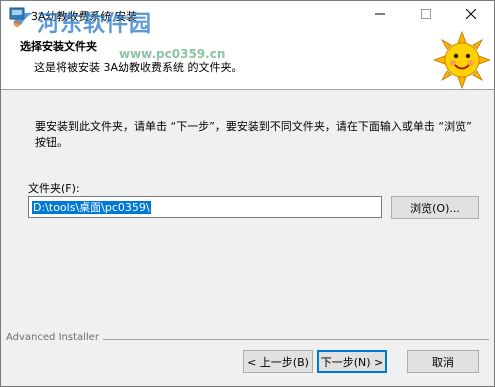 This screenshot has width=495, height=387. I want to click on installer-brand: Advanced Installer, so click(52, 337).